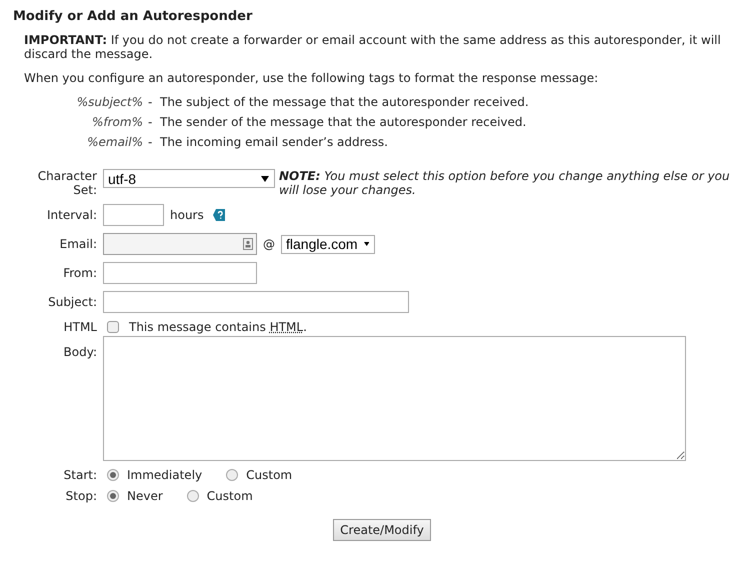 This screenshot has width=744, height=564. I want to click on checkbox-label: This message contains HTML., so click(218, 327).